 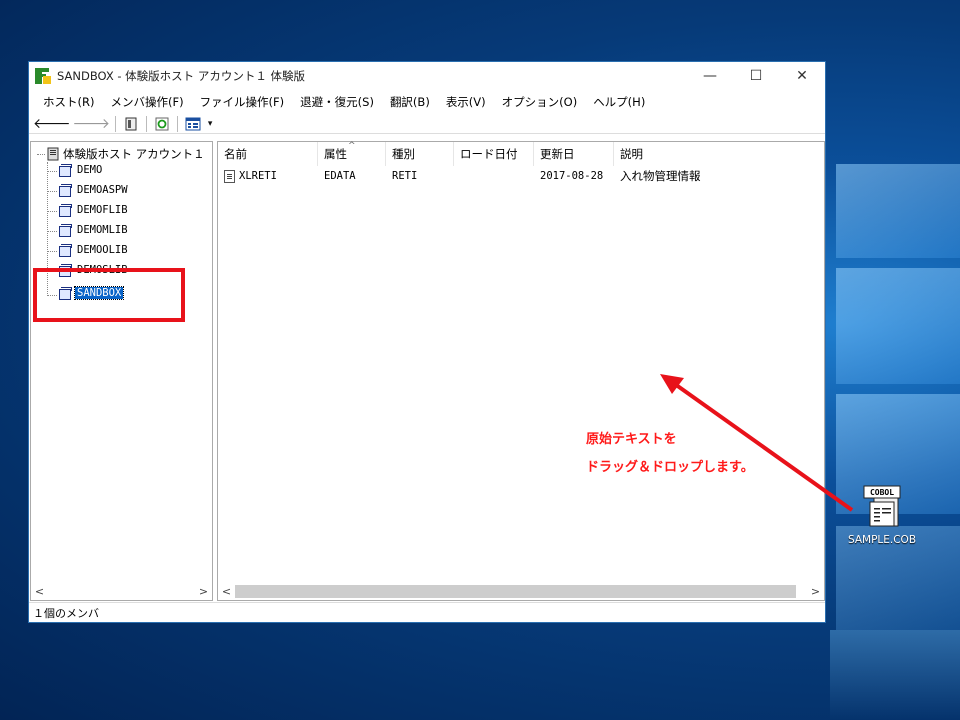 What do you see at coordinates (882, 492) in the screenshot?
I see `cobol-badge-text: COBOL` at bounding box center [882, 492].